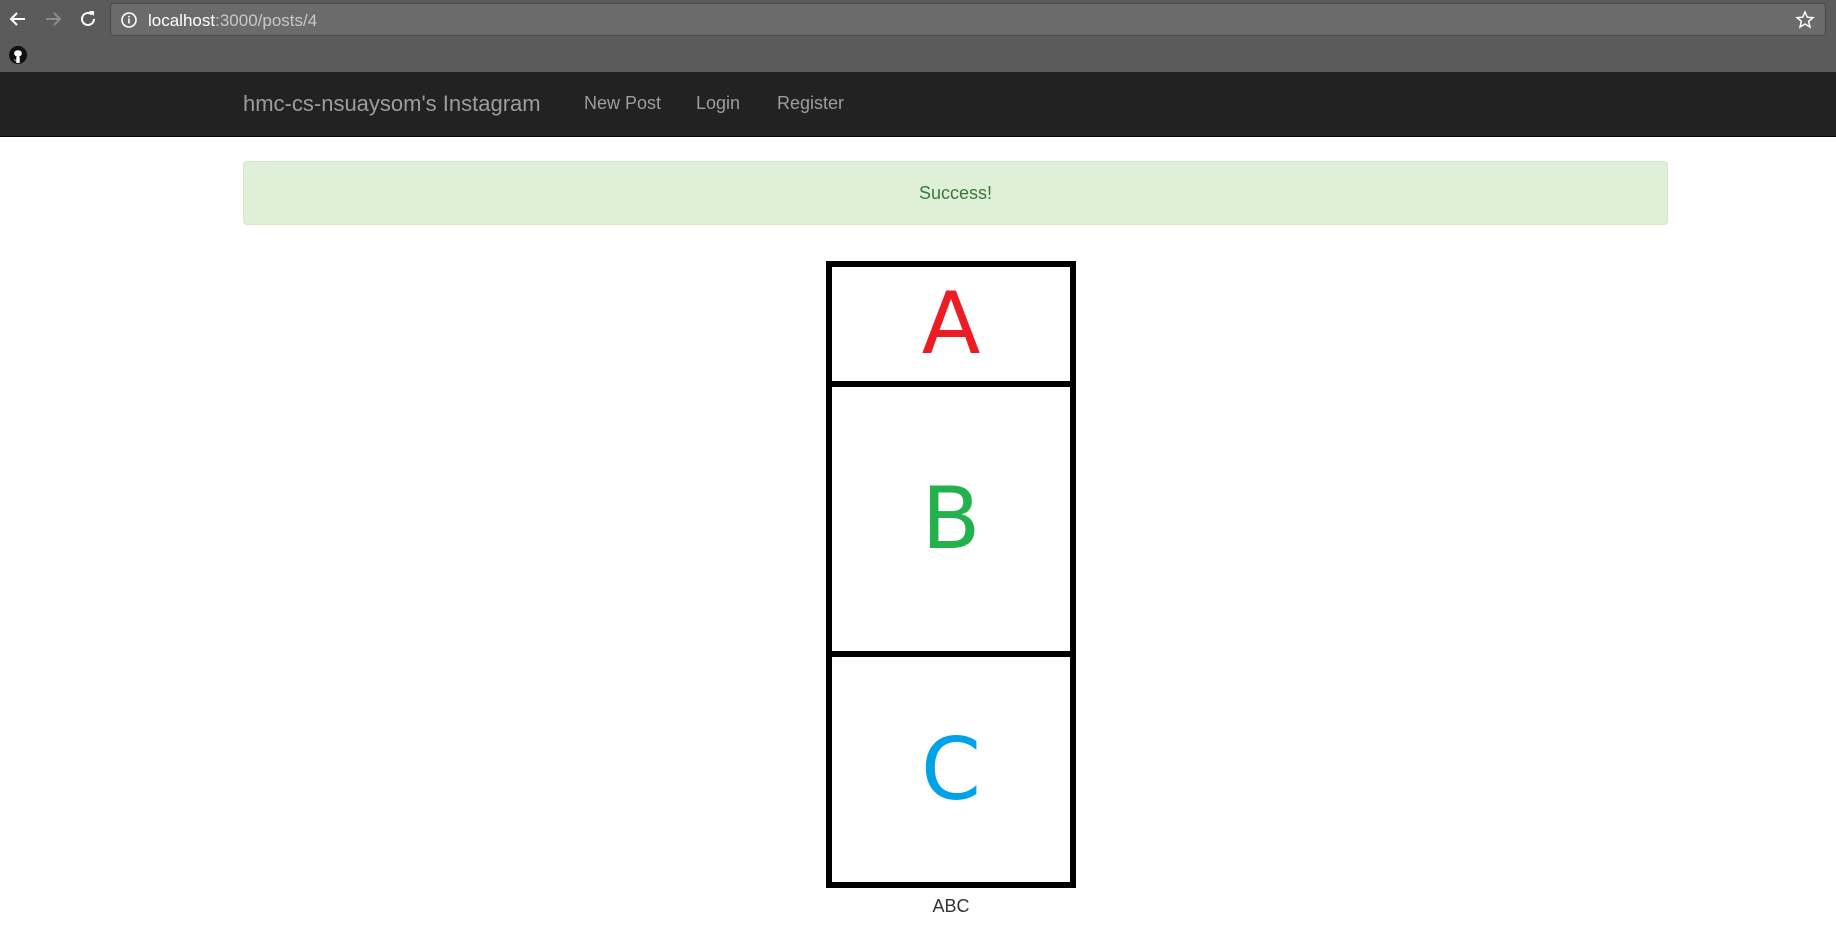 This screenshot has height=932, width=1836. What do you see at coordinates (622, 103) in the screenshot?
I see `nav-new-post: New Post` at bounding box center [622, 103].